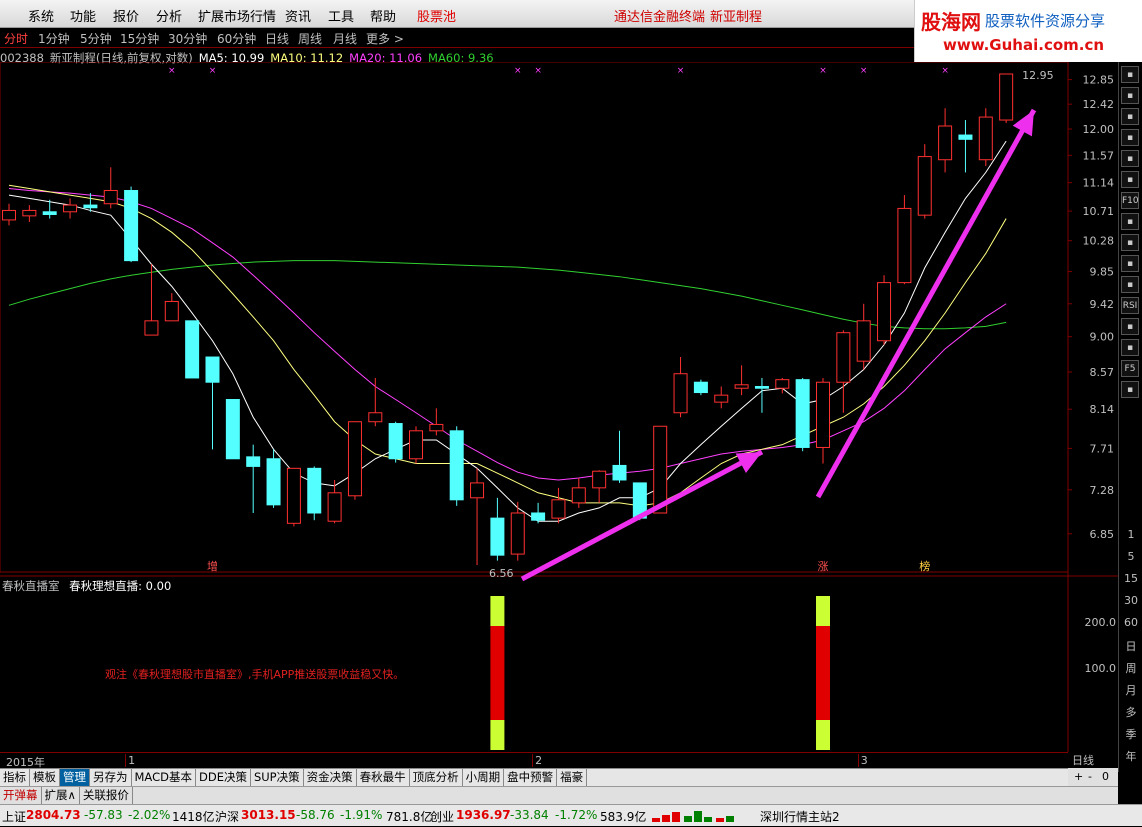 The width and height of the screenshot is (1142, 827). What do you see at coordinates (277, 777) in the screenshot?
I see `bottom-tab: SUP决策` at bounding box center [277, 777].